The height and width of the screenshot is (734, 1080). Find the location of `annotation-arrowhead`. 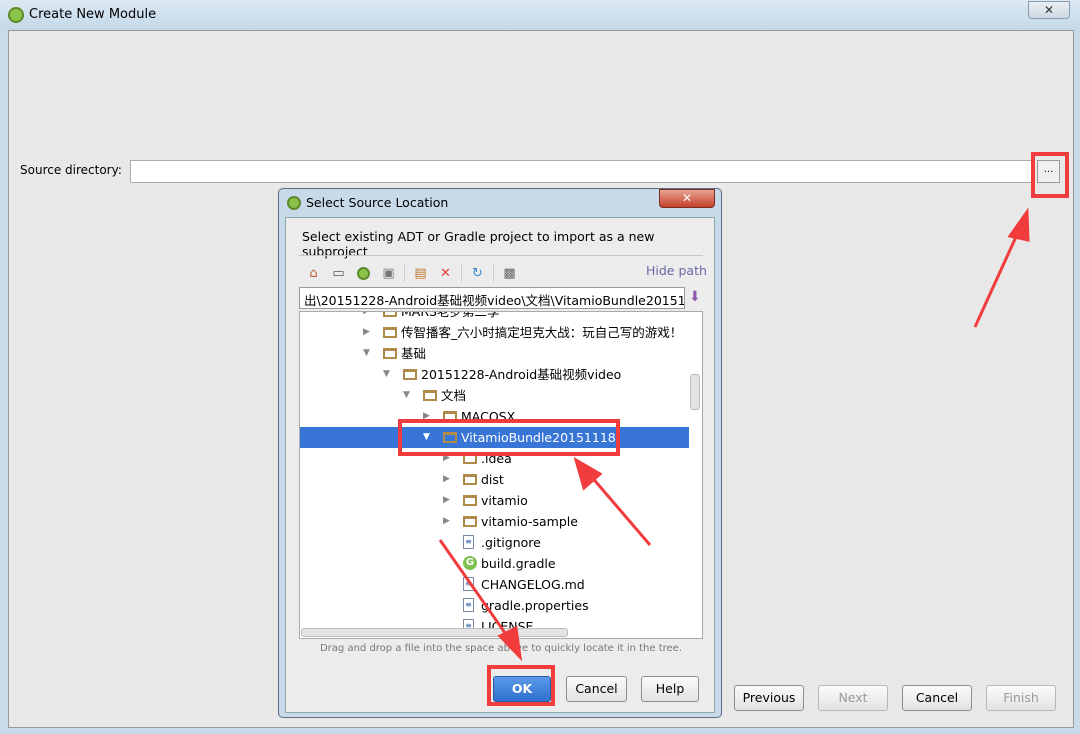

annotation-arrowhead is located at coordinates (1018, 224).